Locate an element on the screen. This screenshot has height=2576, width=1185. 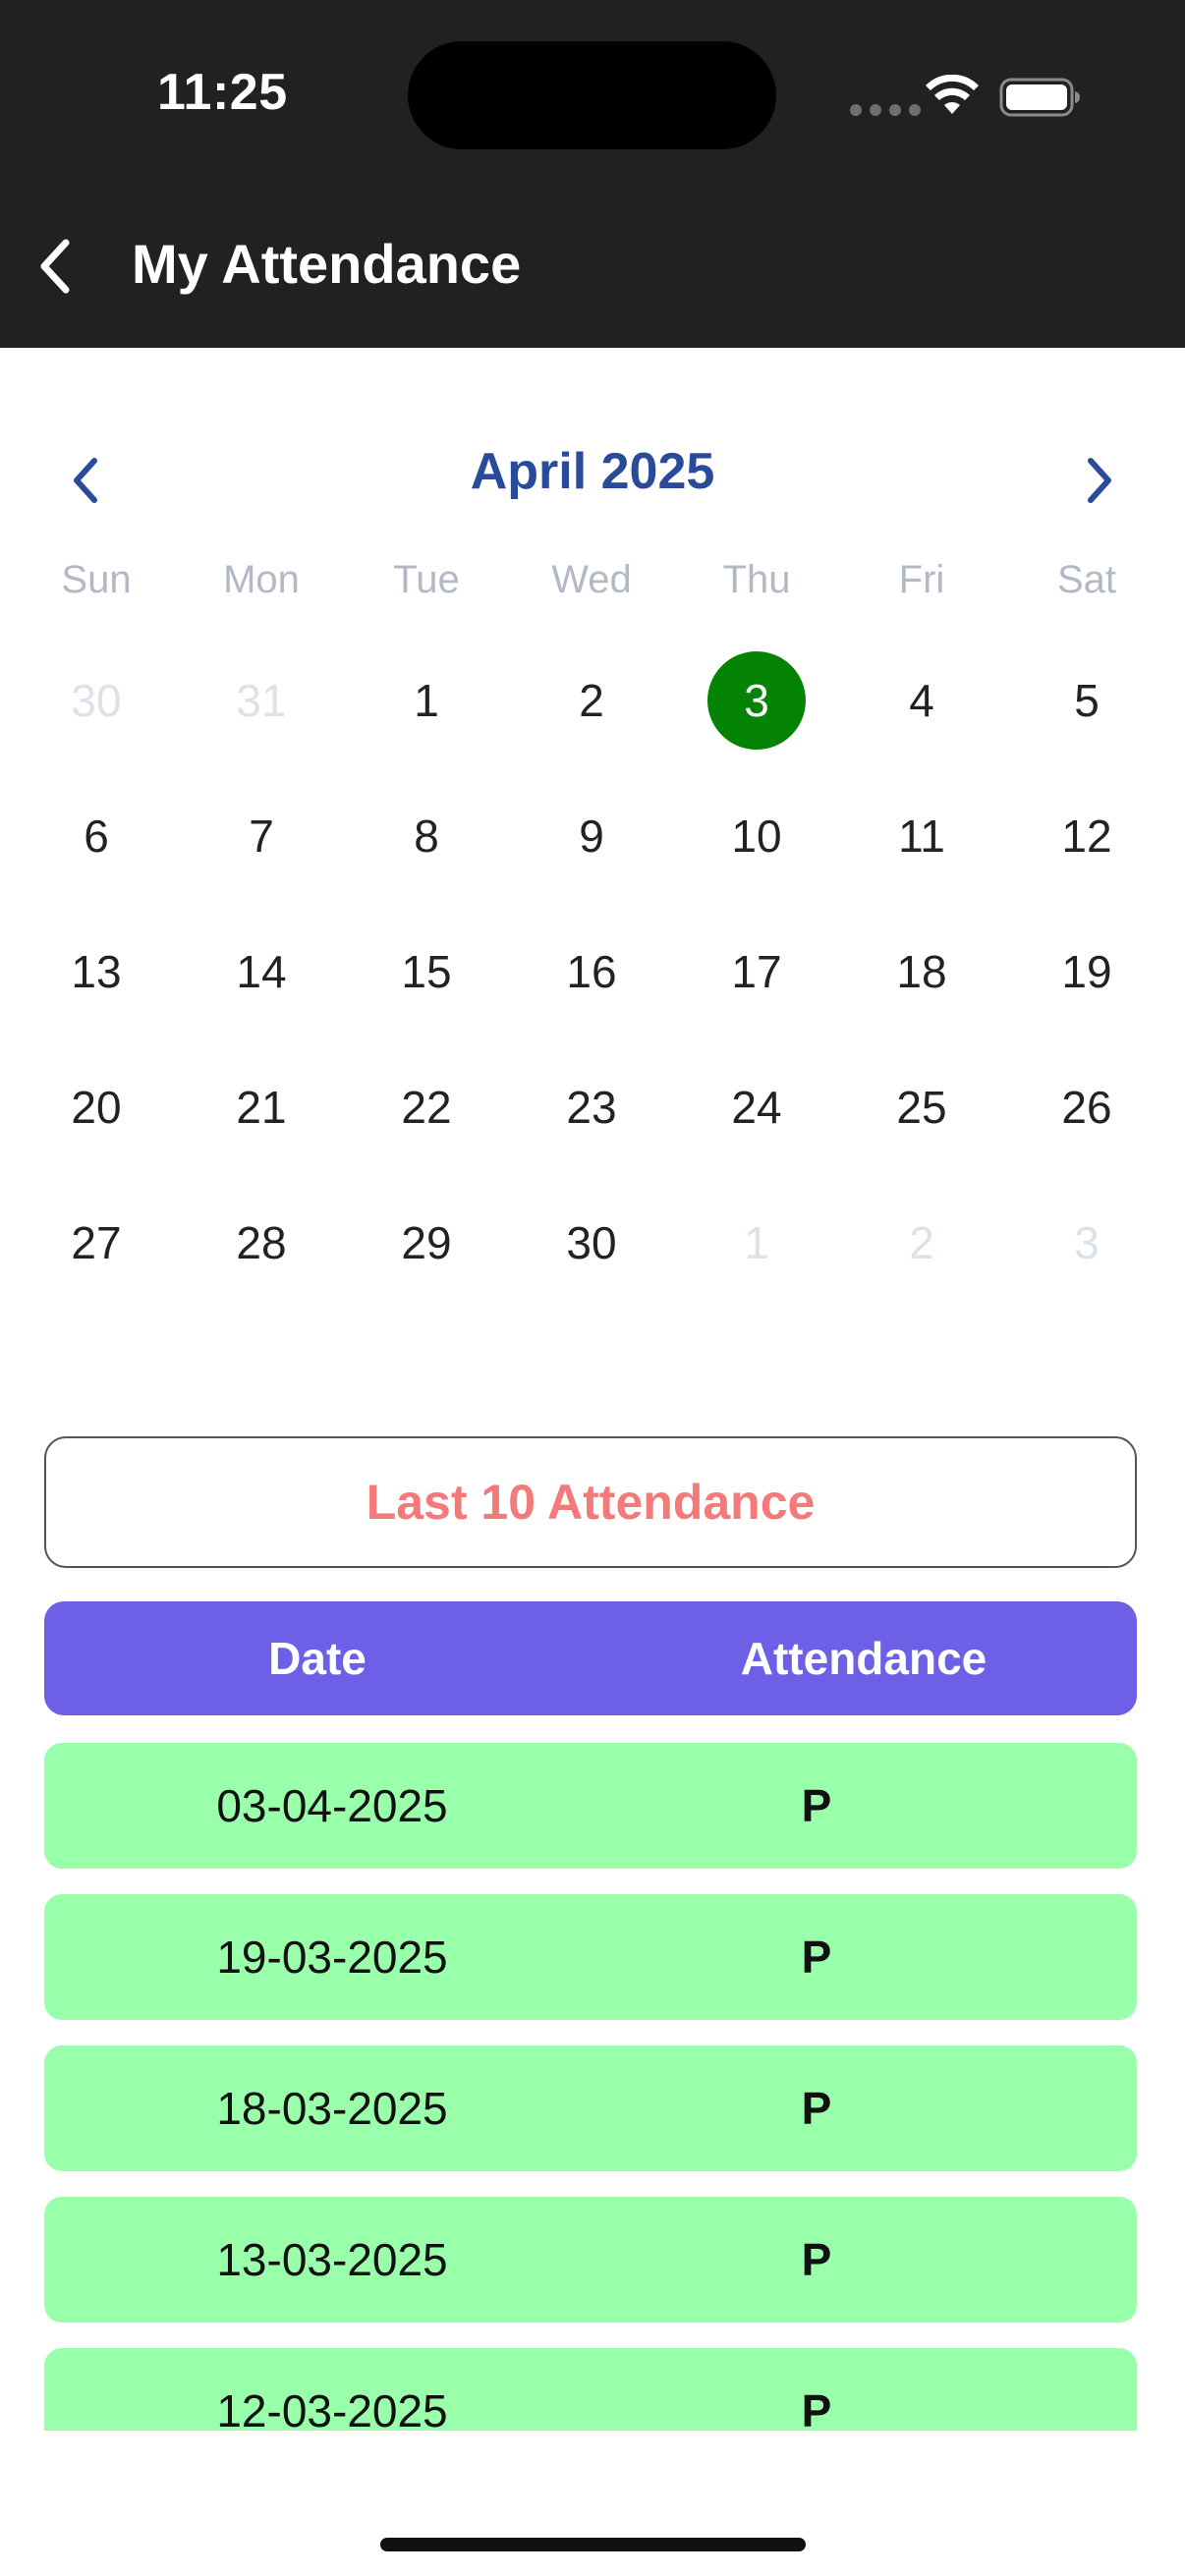
battery-icon is located at coordinates (1040, 97).